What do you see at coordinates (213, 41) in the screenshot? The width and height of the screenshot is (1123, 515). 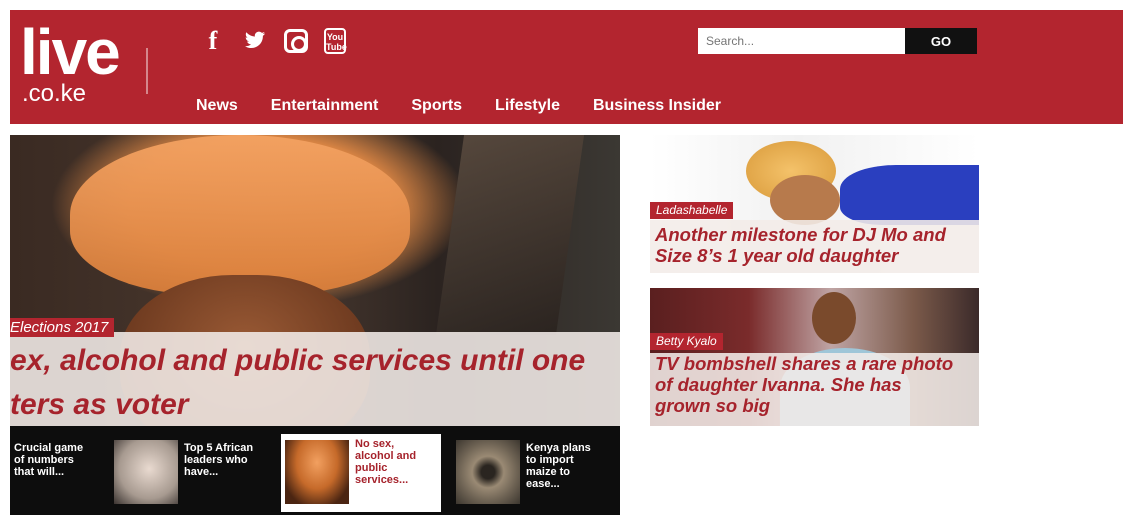 I see `facebook-icon: f` at bounding box center [213, 41].